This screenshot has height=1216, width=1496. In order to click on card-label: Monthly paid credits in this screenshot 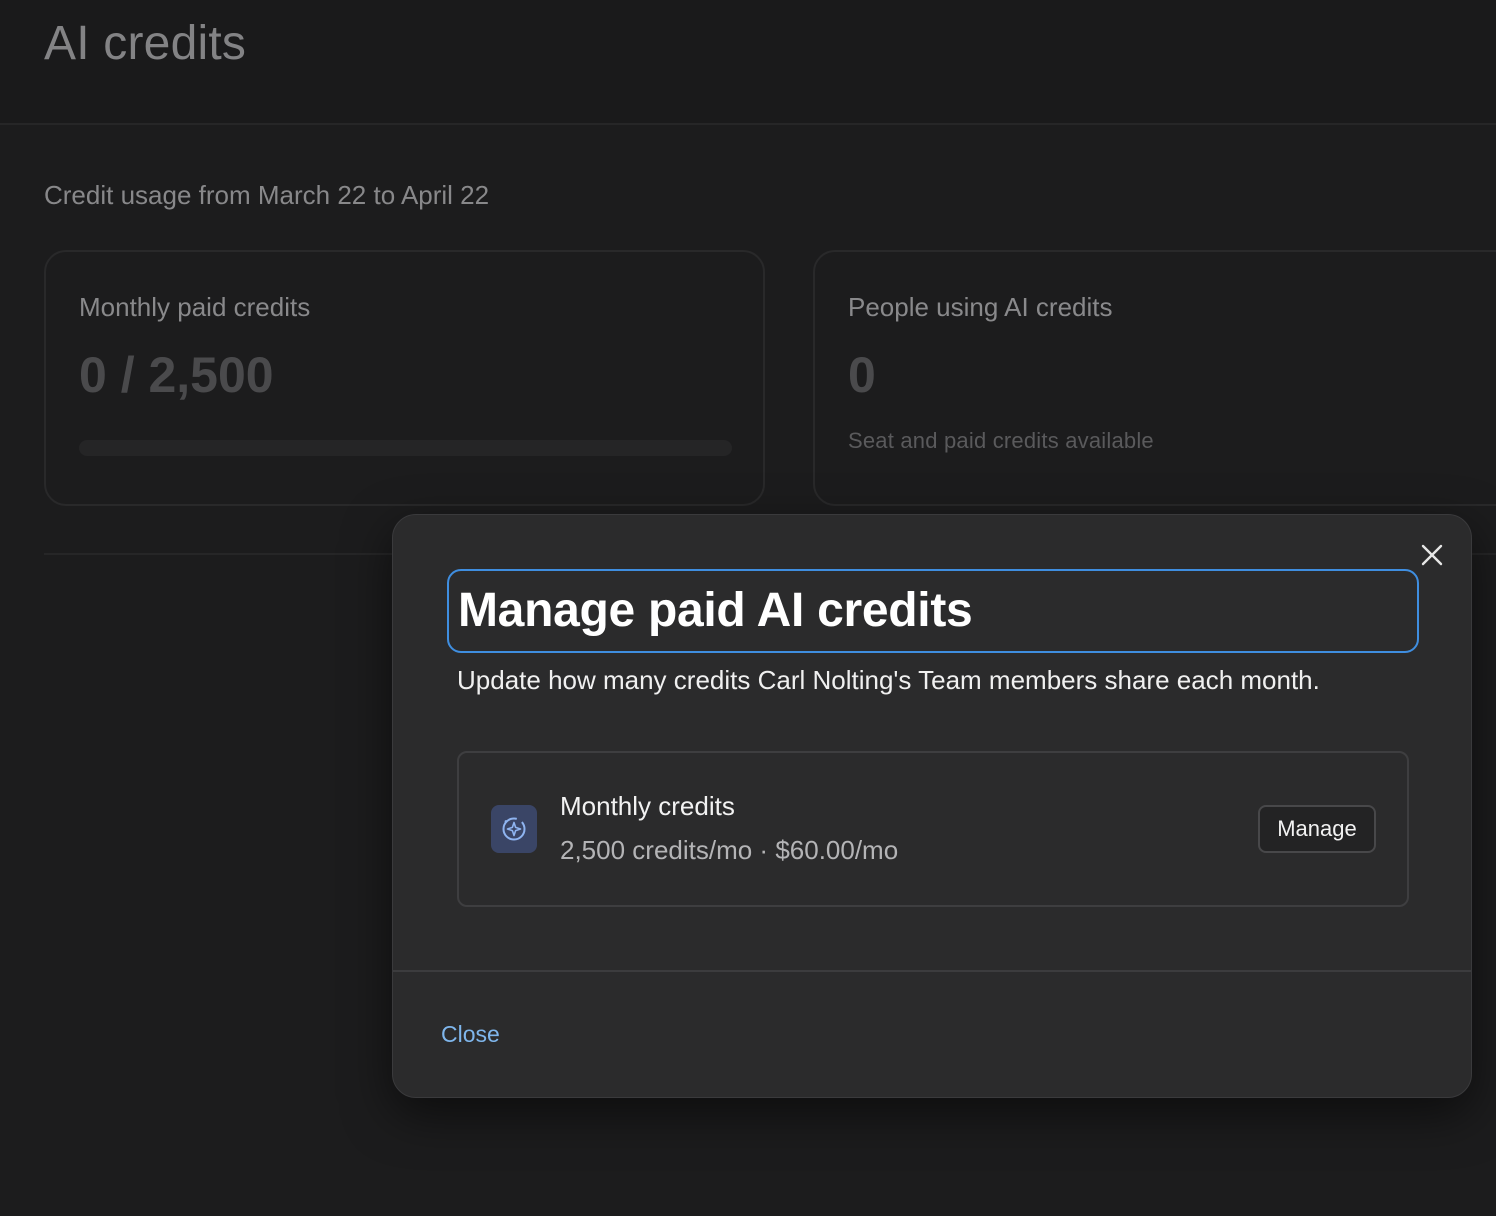, I will do `click(195, 307)`.